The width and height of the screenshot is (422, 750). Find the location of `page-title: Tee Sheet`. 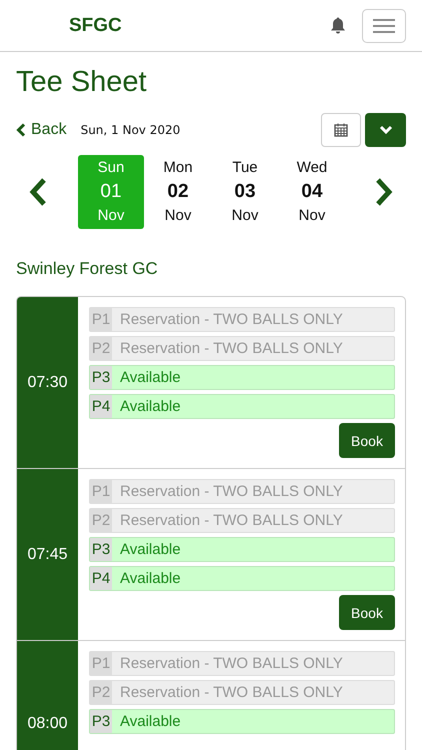

page-title: Tee Sheet is located at coordinates (82, 82).